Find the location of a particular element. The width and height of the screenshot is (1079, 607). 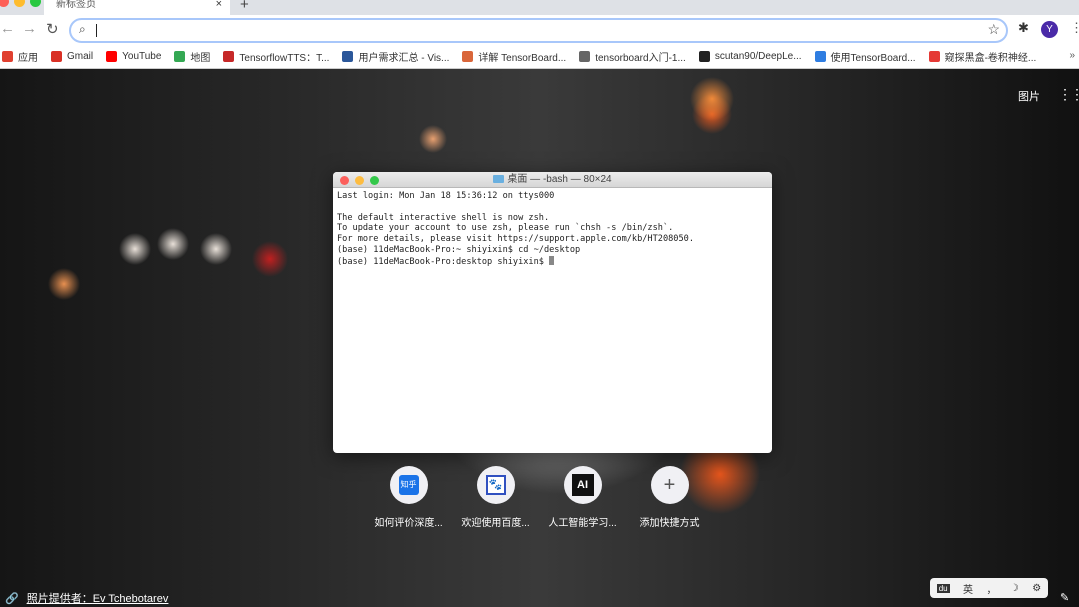

bookmark-item: YouTube is located at coordinates (134, 56).